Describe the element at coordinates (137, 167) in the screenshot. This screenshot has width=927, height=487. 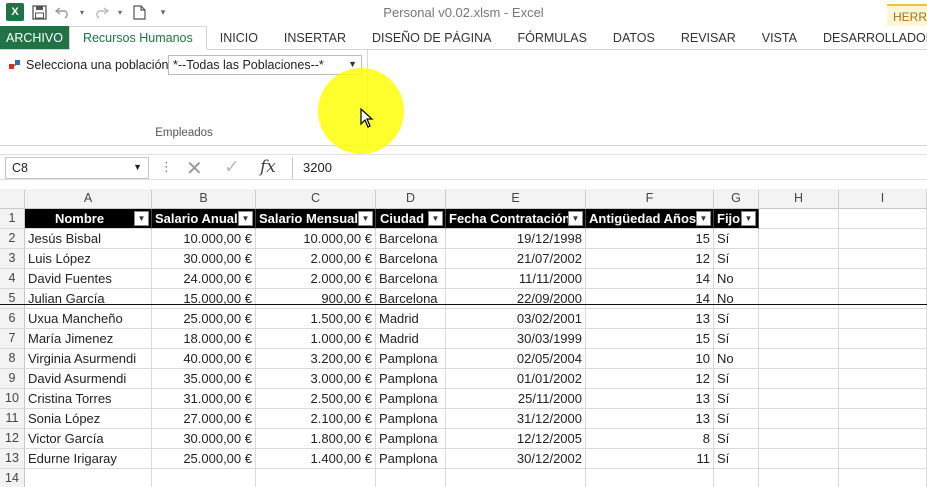
I see `chevron-down-icon: ▼` at that location.